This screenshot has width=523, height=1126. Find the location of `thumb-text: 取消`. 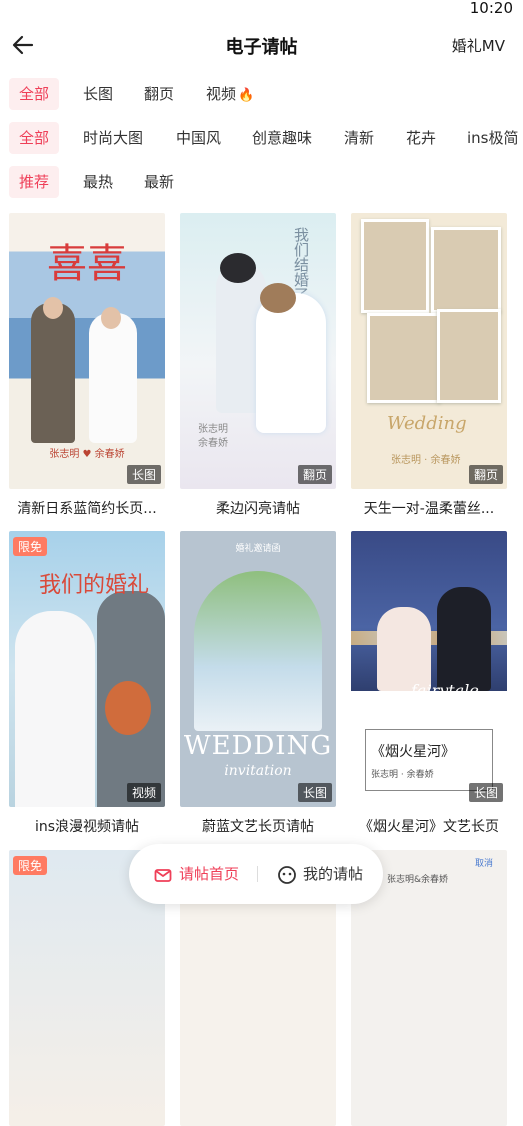

thumb-text: 取消 is located at coordinates (483, 864).